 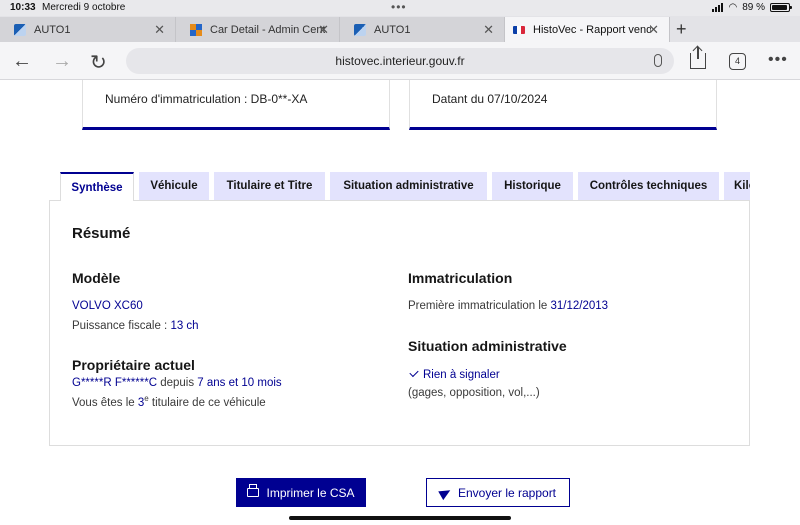 I want to click on first-registration-label: Première immatriculation le, so click(x=479, y=306).